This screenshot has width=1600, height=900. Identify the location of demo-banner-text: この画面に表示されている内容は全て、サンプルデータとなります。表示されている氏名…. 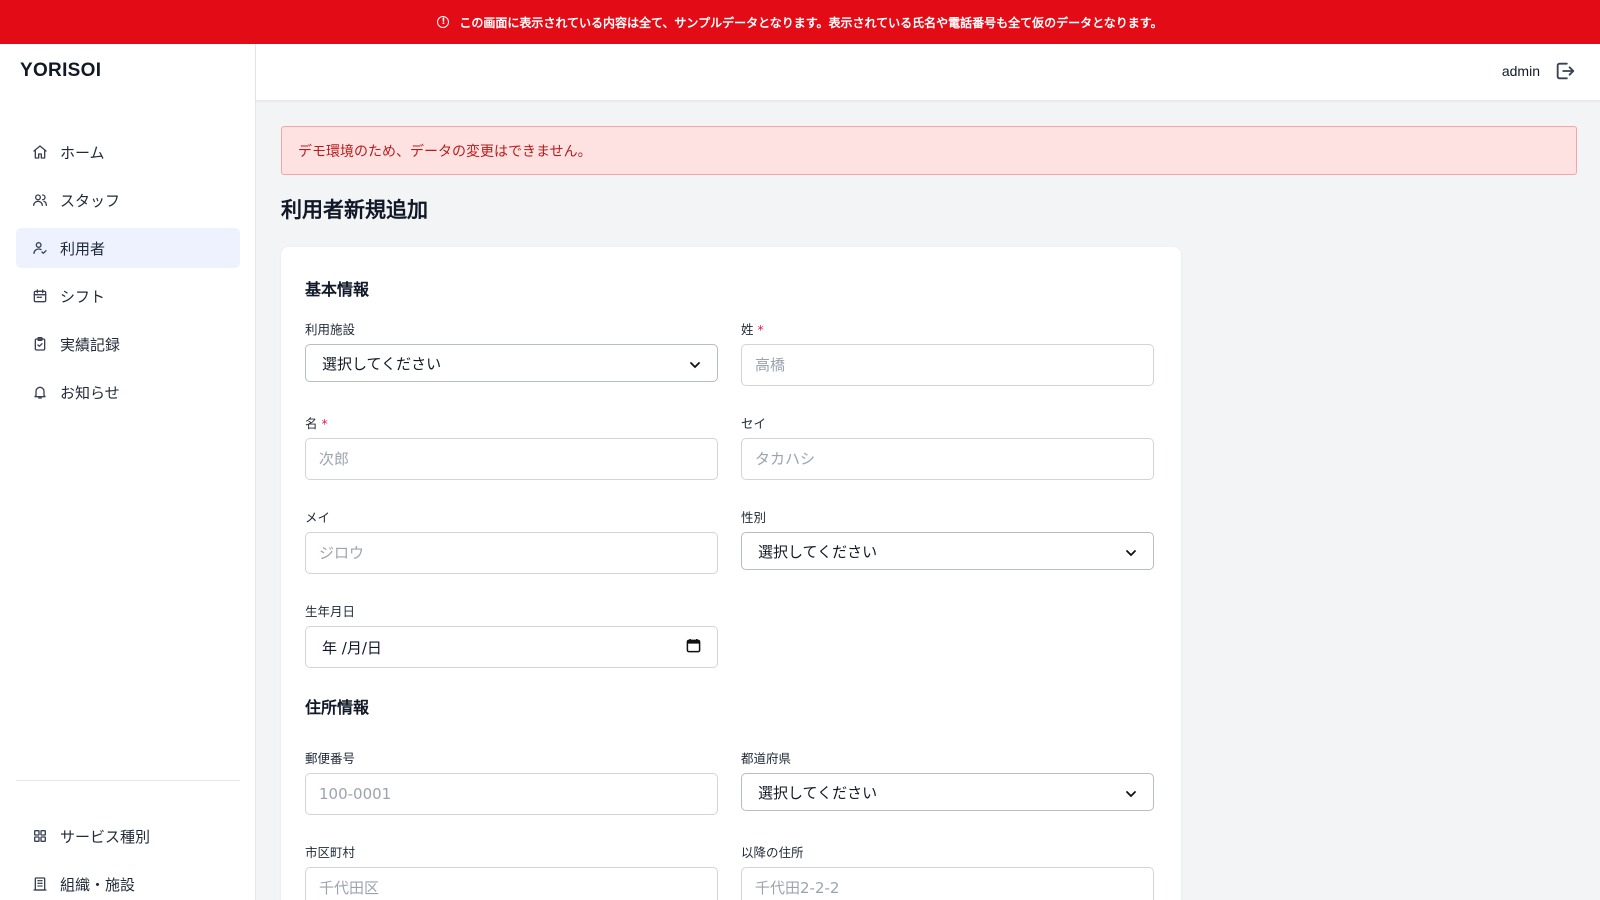
(811, 22).